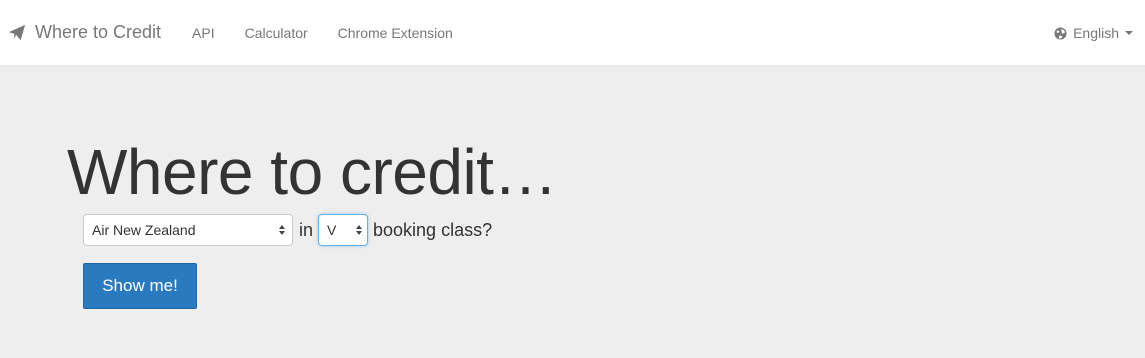 The image size is (1145, 358). Describe the element at coordinates (17, 32) in the screenshot. I see `paper-plane-icon` at that location.